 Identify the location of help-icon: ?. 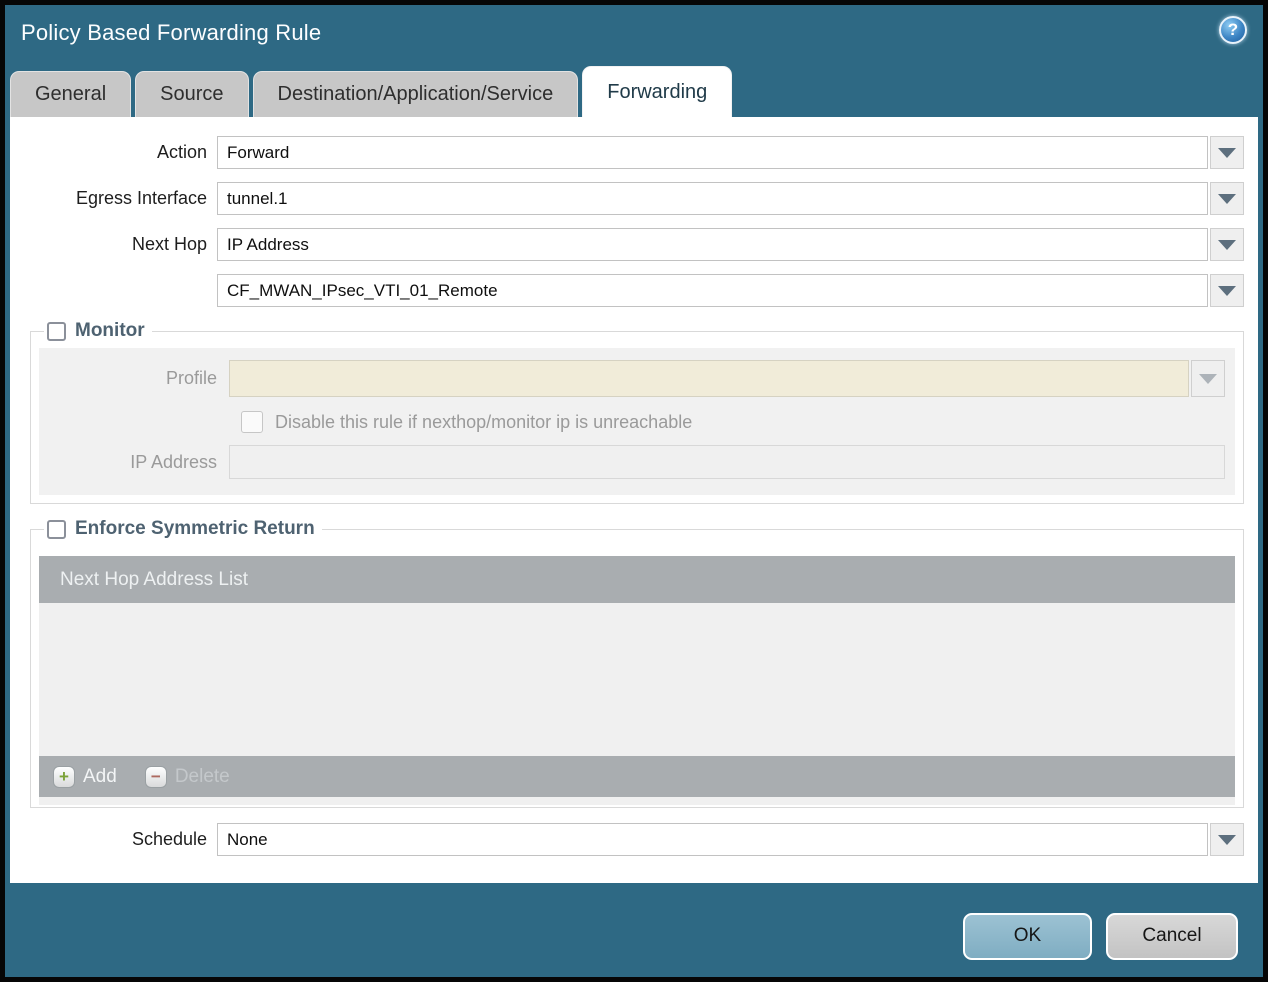
(1233, 30).